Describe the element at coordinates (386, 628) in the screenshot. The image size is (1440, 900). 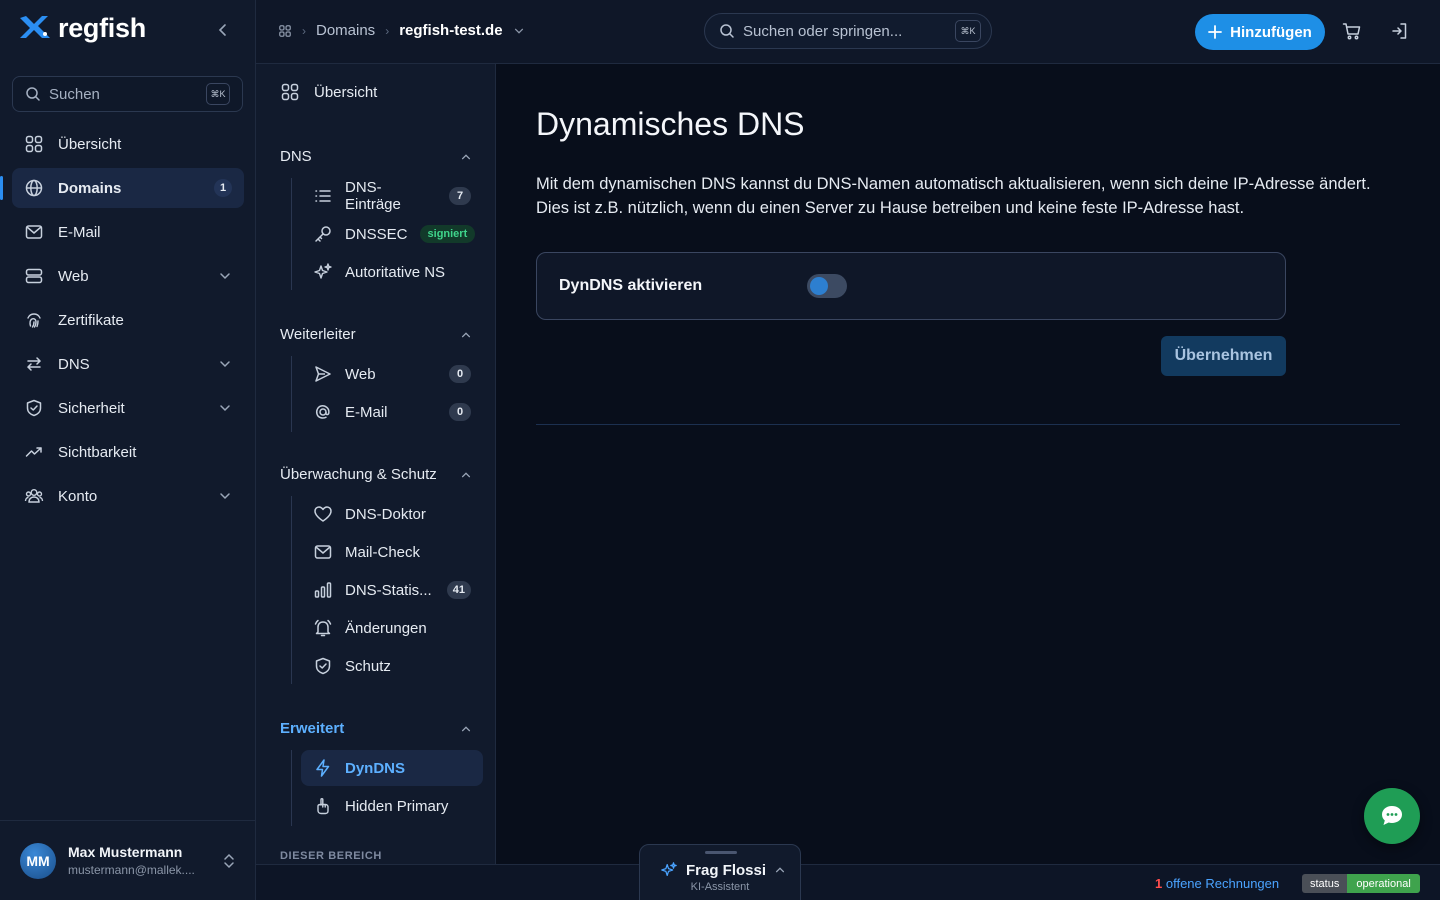
I see `subnav-label: Änderungen` at that location.